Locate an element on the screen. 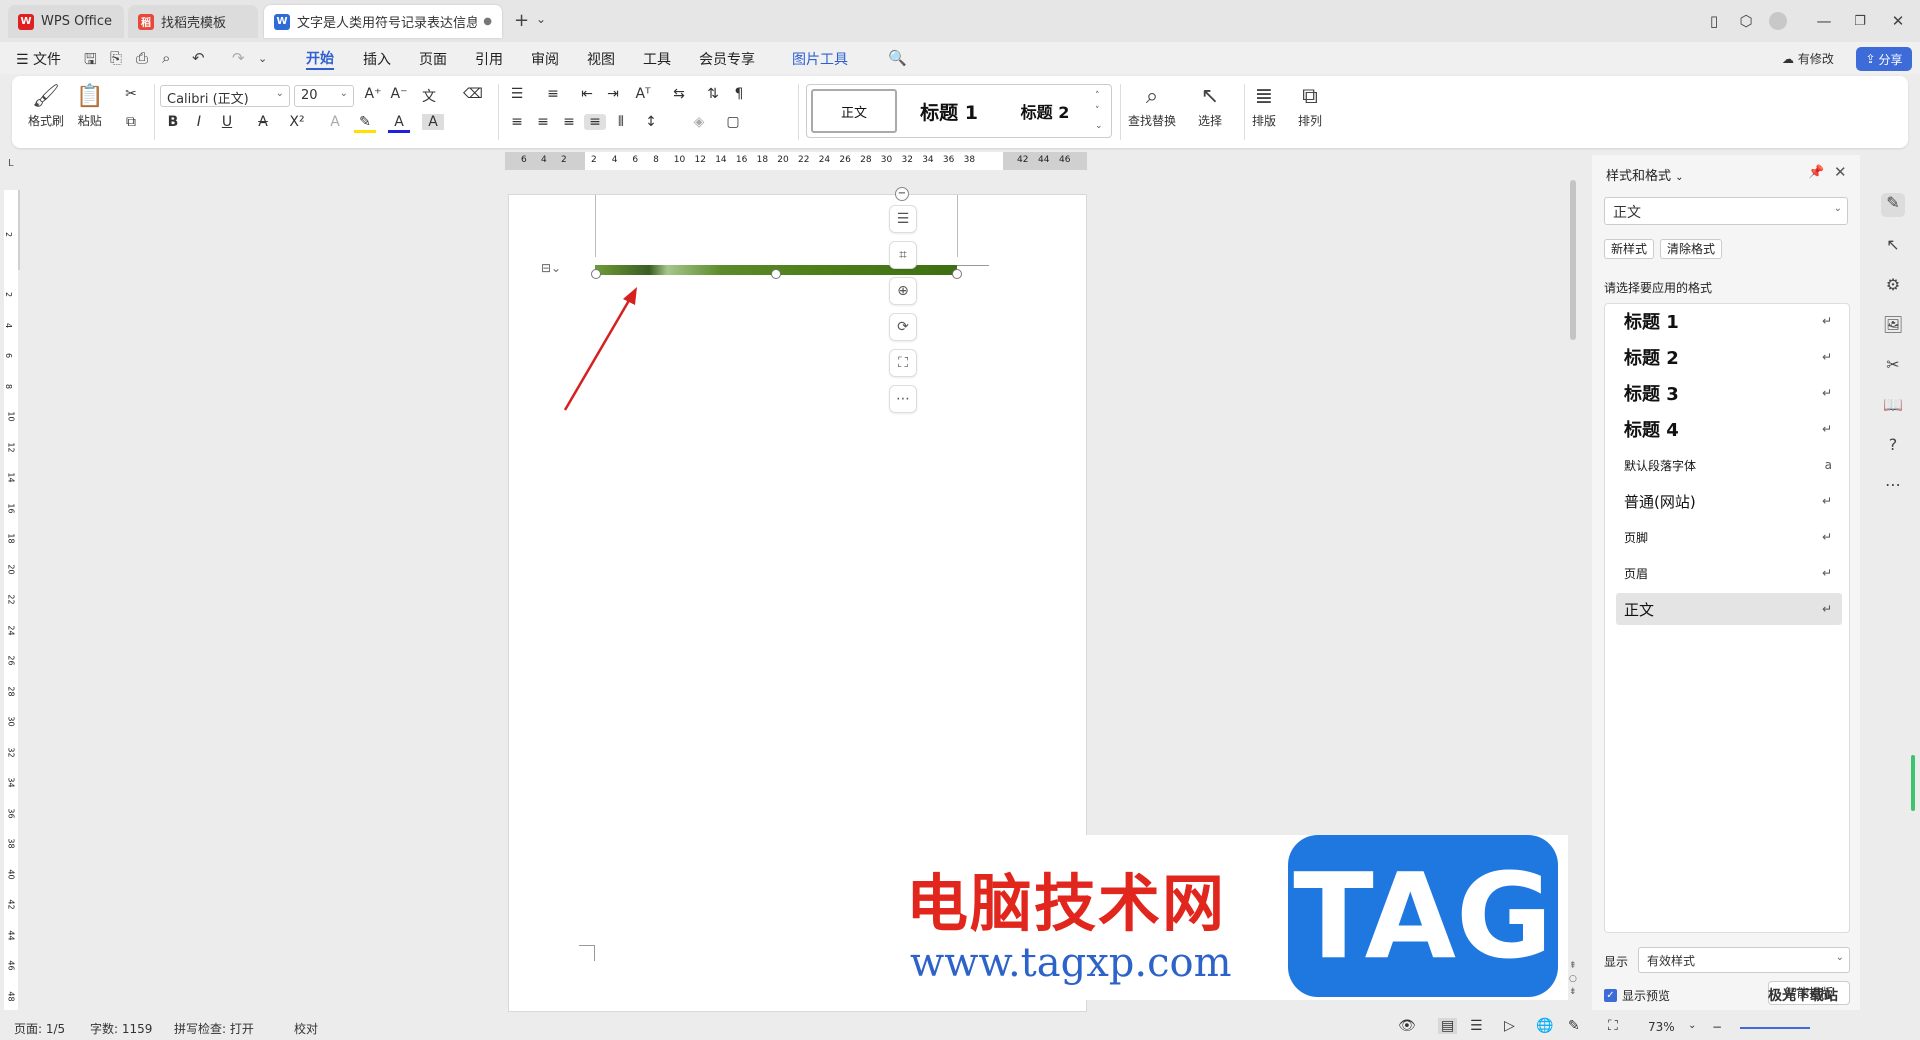  cube-icon: ⬡ is located at coordinates (1746, 21).